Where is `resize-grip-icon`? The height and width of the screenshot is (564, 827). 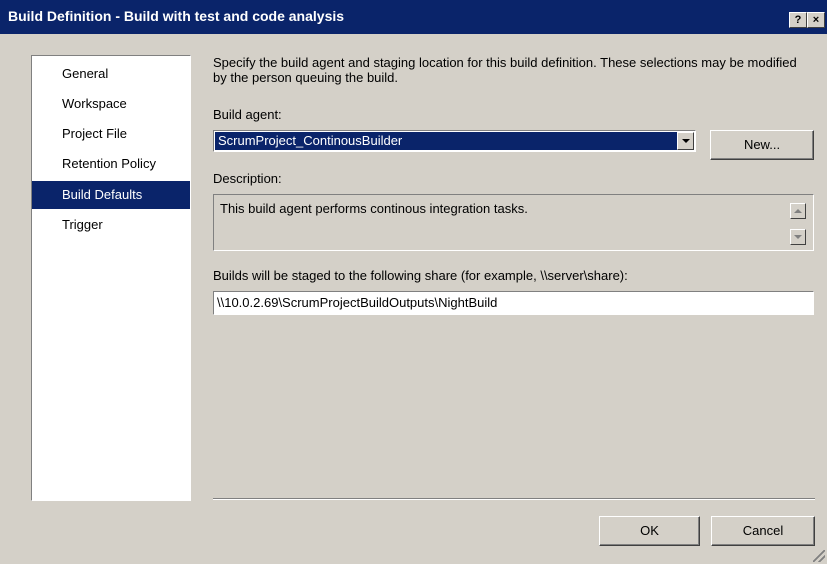
resize-grip-icon is located at coordinates (819, 556).